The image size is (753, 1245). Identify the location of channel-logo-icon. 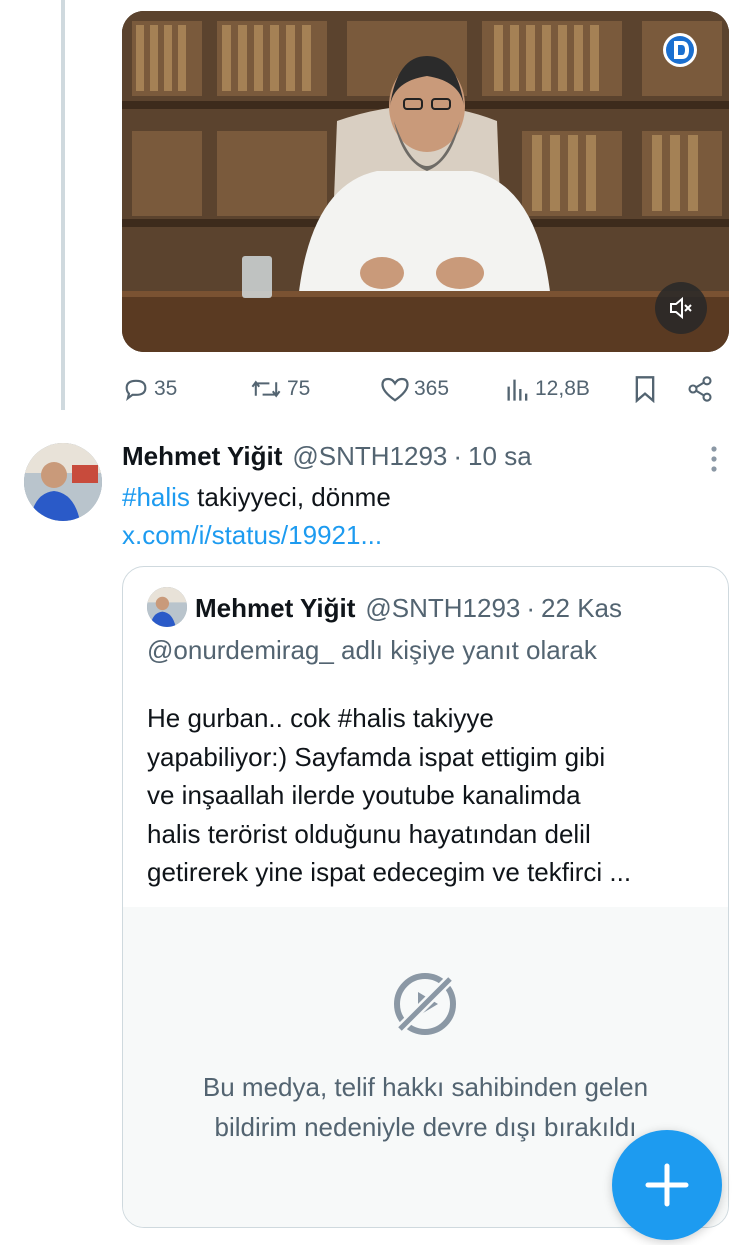
(680, 50).